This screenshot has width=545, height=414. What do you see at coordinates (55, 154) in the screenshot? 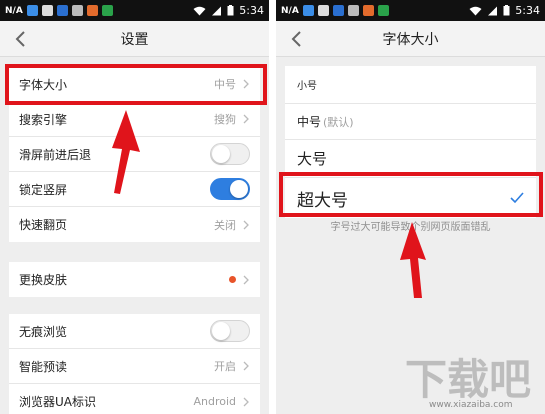
I see `setting-label: 滑屏前进后退` at bounding box center [55, 154].